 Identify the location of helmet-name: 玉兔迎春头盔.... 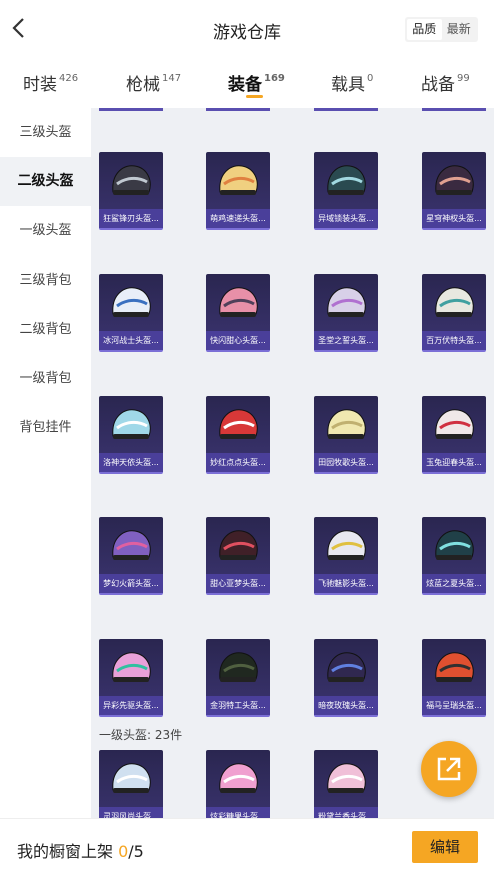
(454, 462).